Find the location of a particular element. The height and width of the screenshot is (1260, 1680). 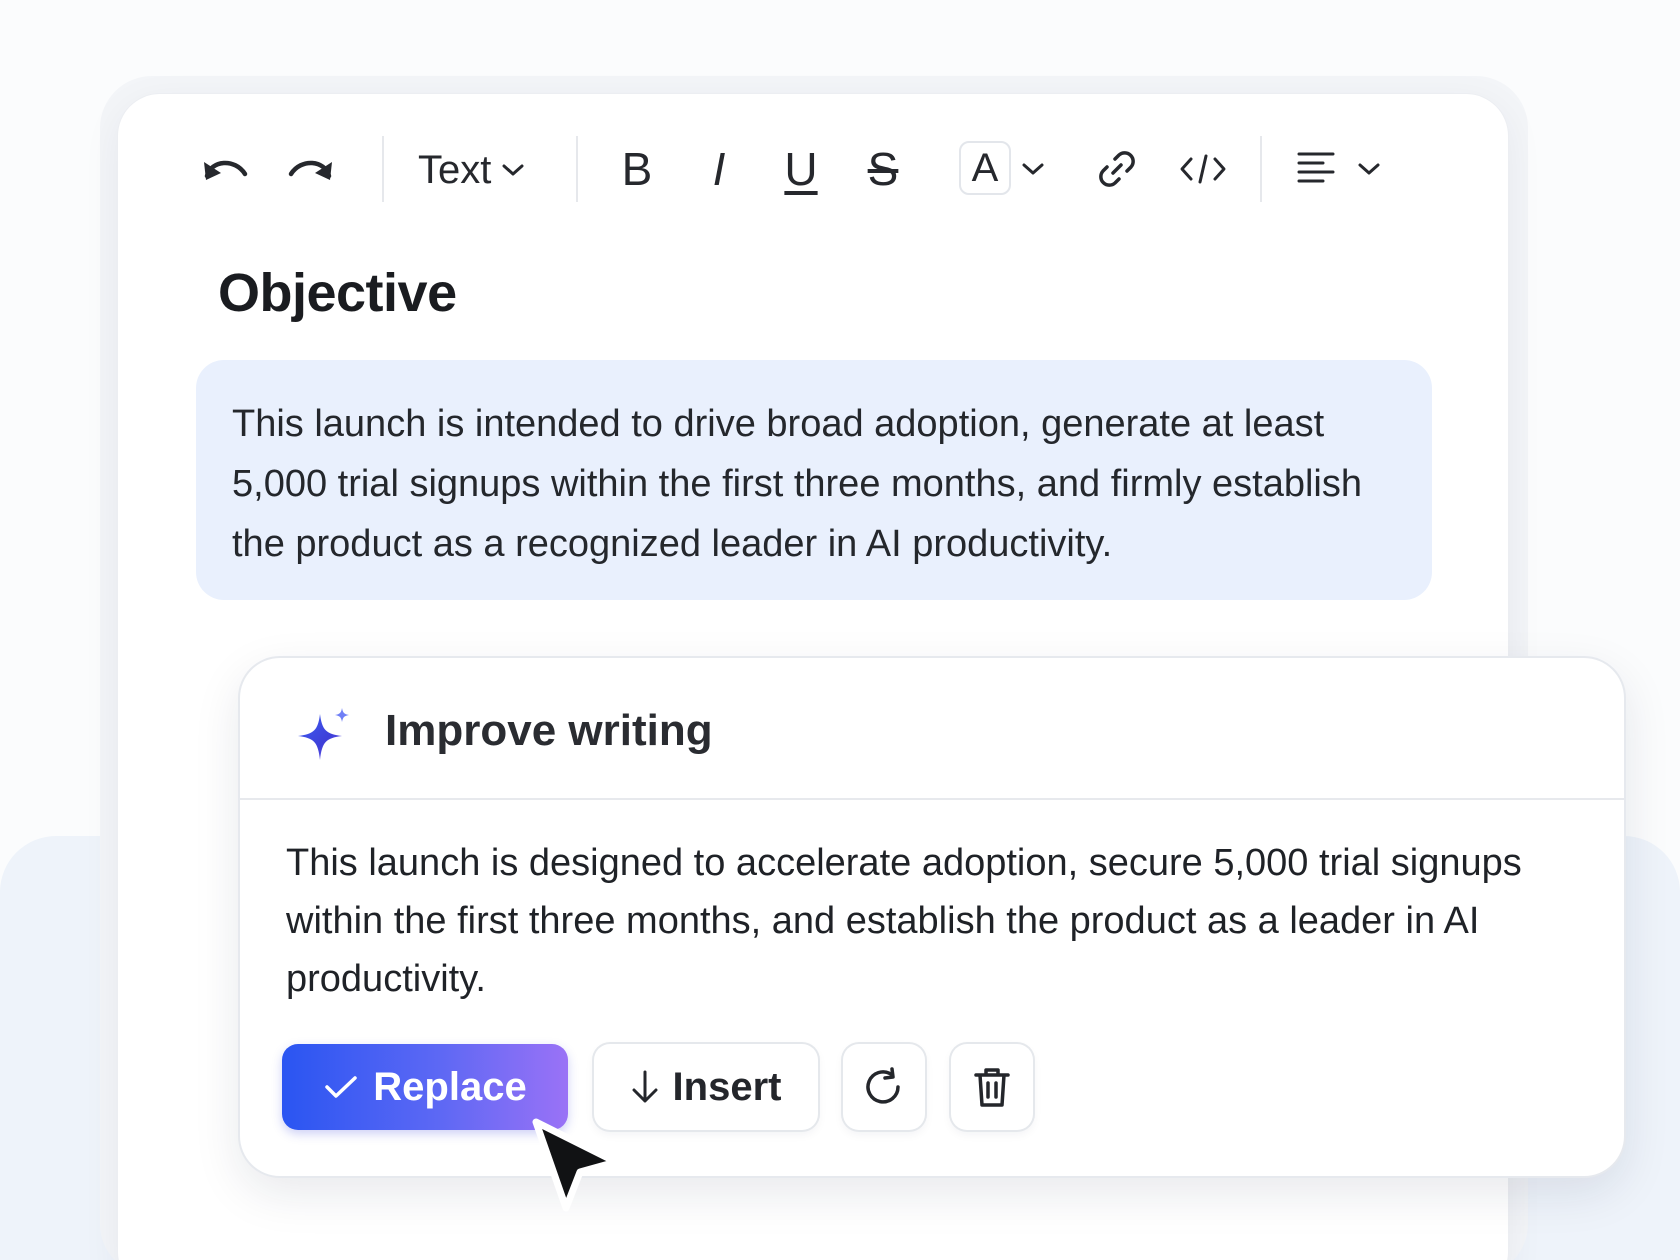

retry-icon is located at coordinates (883, 1085).